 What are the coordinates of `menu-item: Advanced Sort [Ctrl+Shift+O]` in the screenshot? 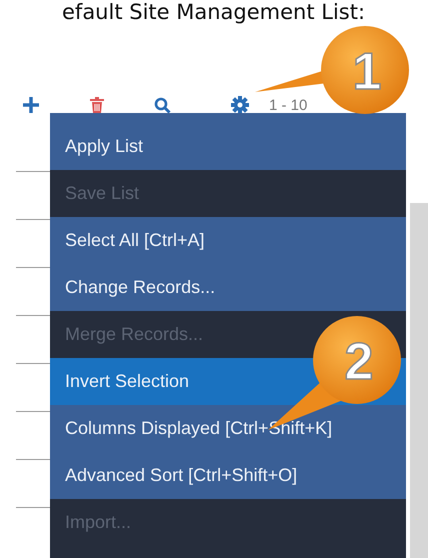 It's located at (228, 475).